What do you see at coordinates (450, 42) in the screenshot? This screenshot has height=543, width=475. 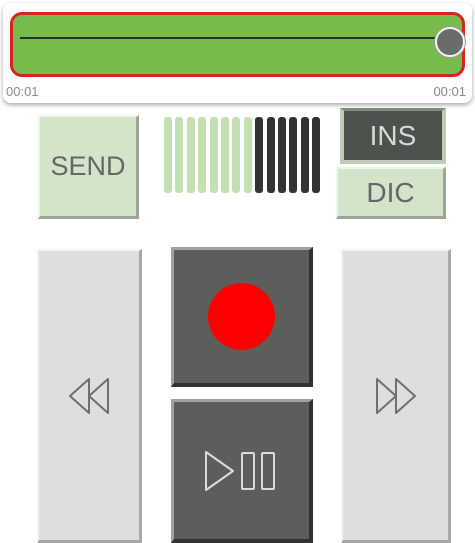 I see `seek-thumb` at bounding box center [450, 42].